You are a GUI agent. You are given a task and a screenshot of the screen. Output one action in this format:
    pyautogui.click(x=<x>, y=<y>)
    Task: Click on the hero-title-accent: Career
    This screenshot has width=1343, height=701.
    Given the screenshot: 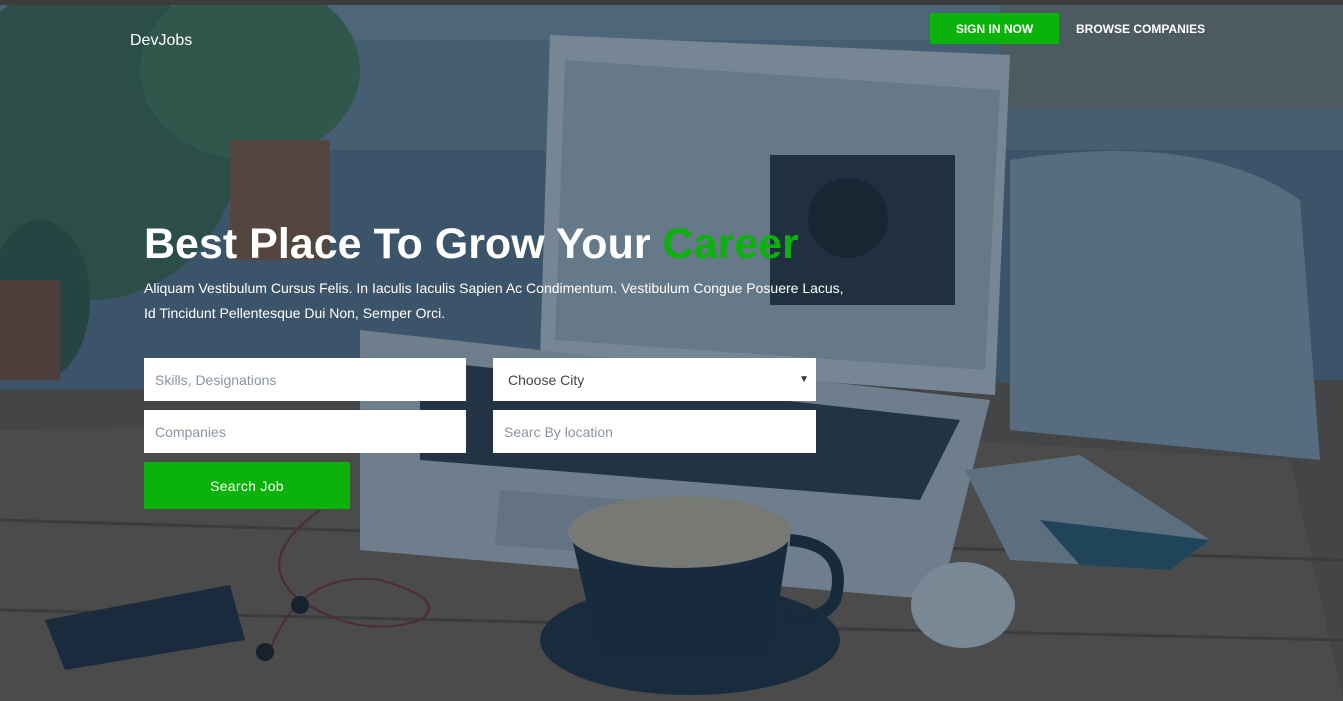 What is the action you would take?
    pyautogui.click(x=730, y=244)
    